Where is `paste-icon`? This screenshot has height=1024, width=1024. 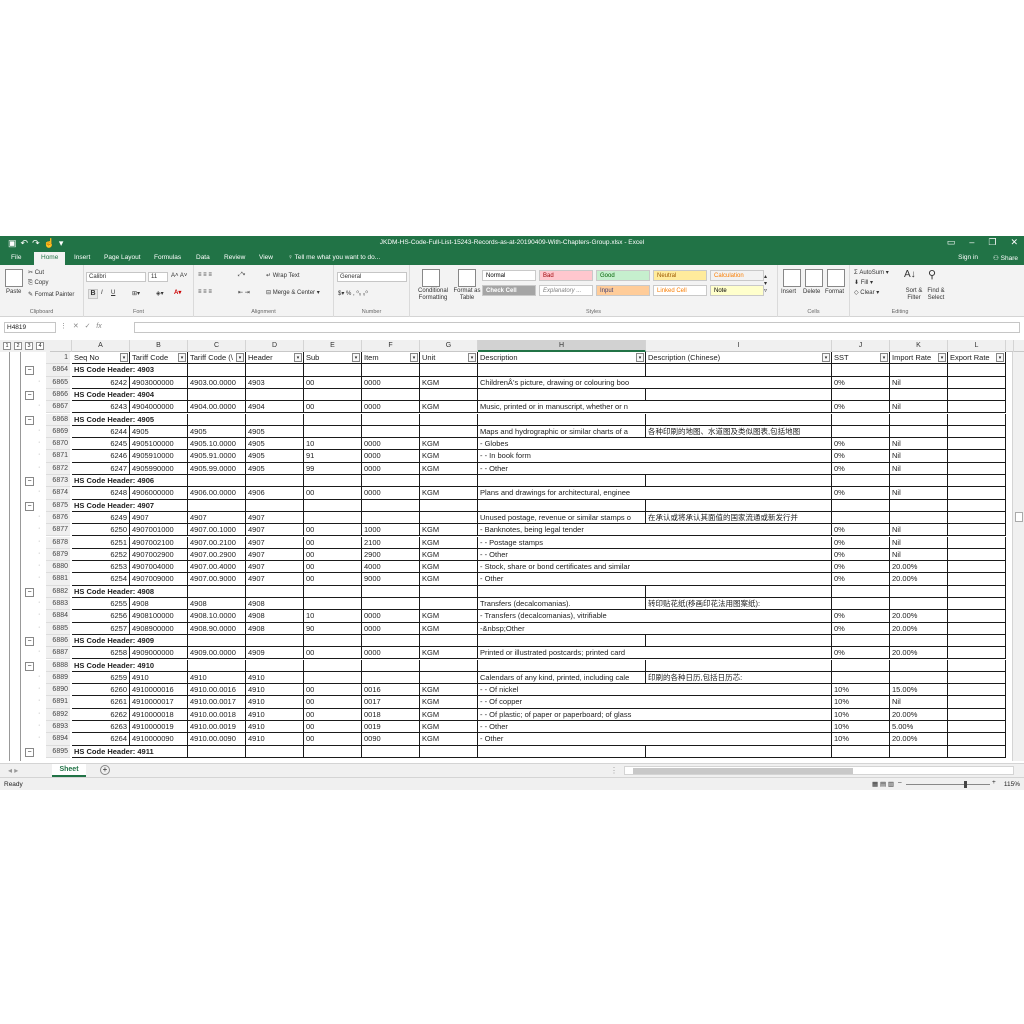 paste-icon is located at coordinates (14, 278).